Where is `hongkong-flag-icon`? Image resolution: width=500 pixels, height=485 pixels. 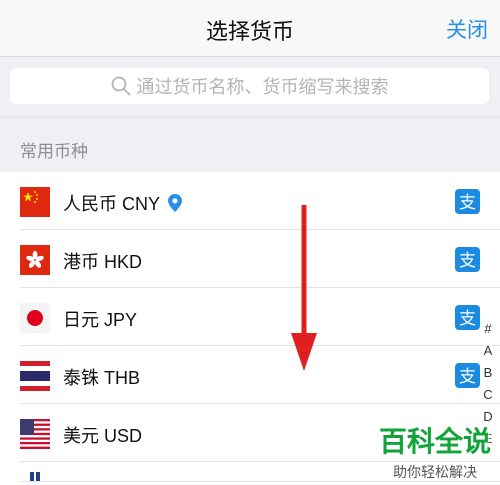 hongkong-flag-icon is located at coordinates (35, 260).